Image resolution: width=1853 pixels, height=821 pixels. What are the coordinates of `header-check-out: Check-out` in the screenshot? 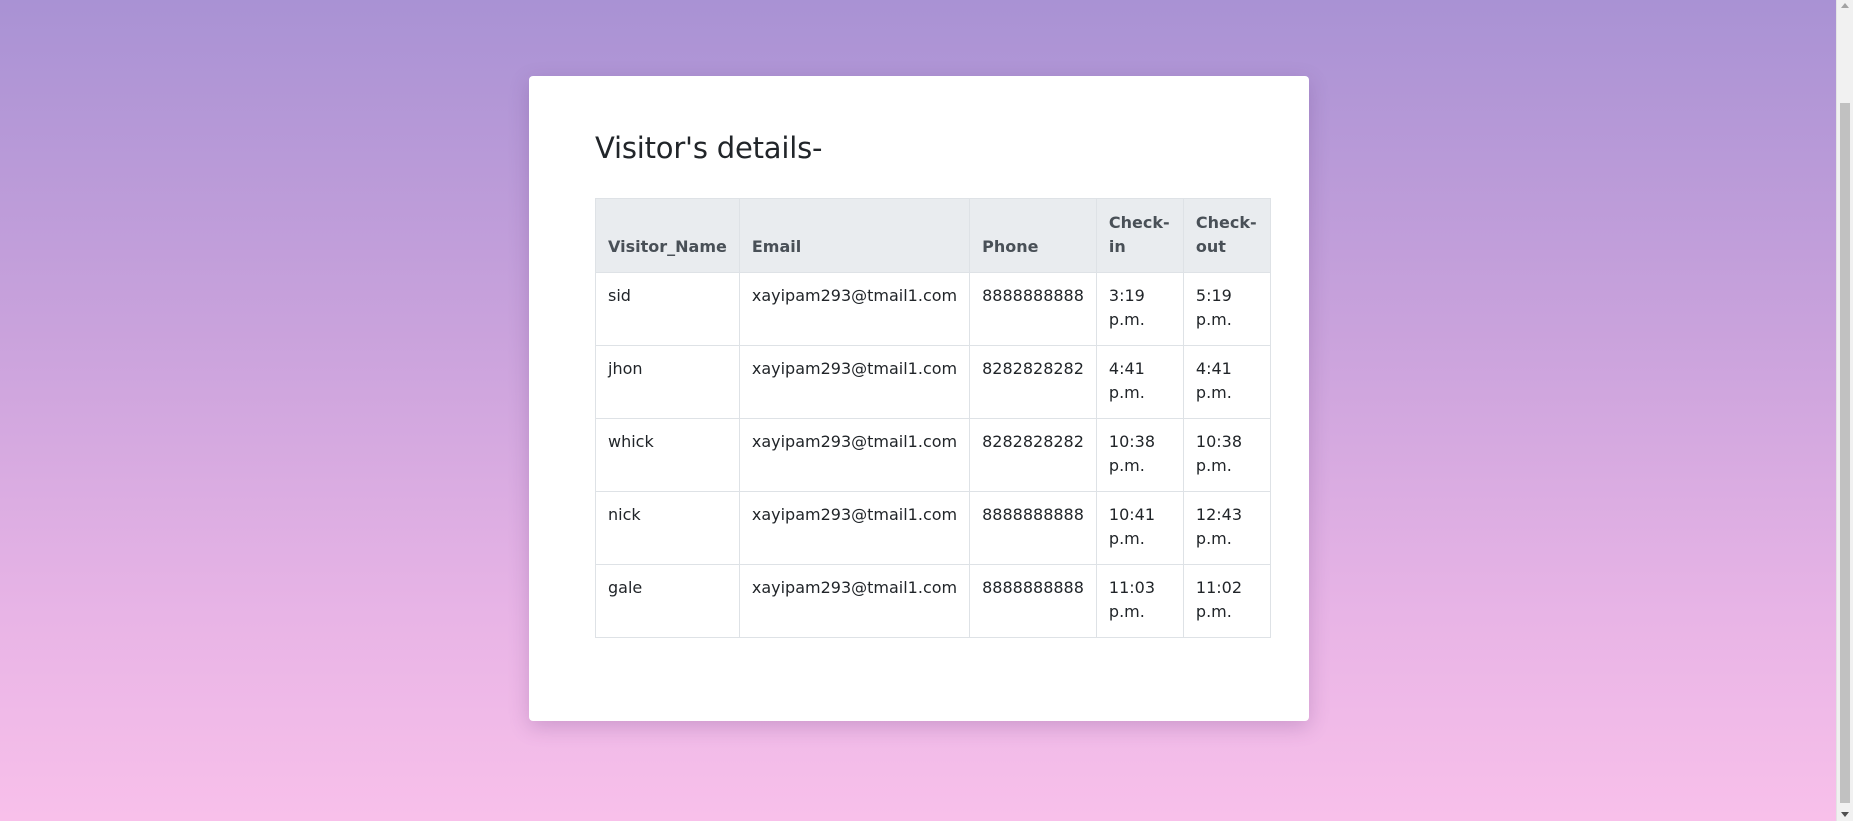 It's located at (1226, 235).